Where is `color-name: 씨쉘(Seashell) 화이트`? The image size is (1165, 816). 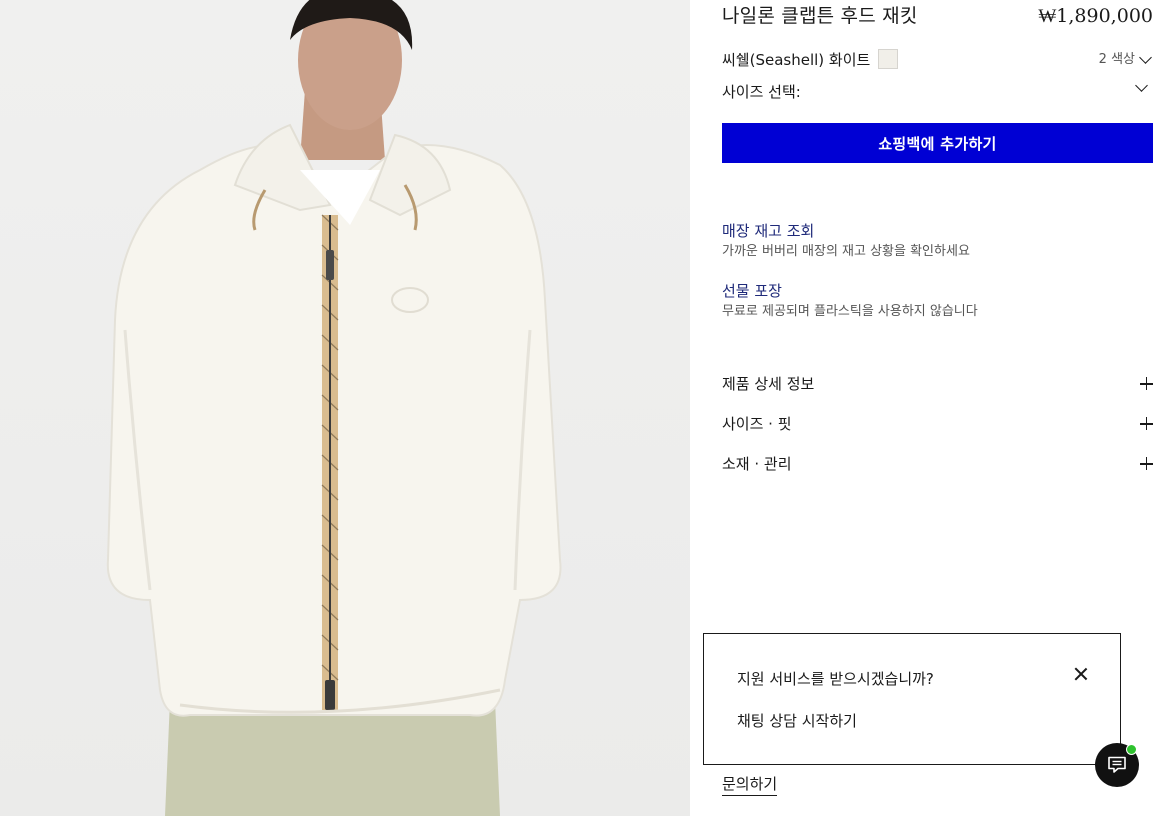
color-name: 씨쉘(Seashell) 화이트 is located at coordinates (796, 60).